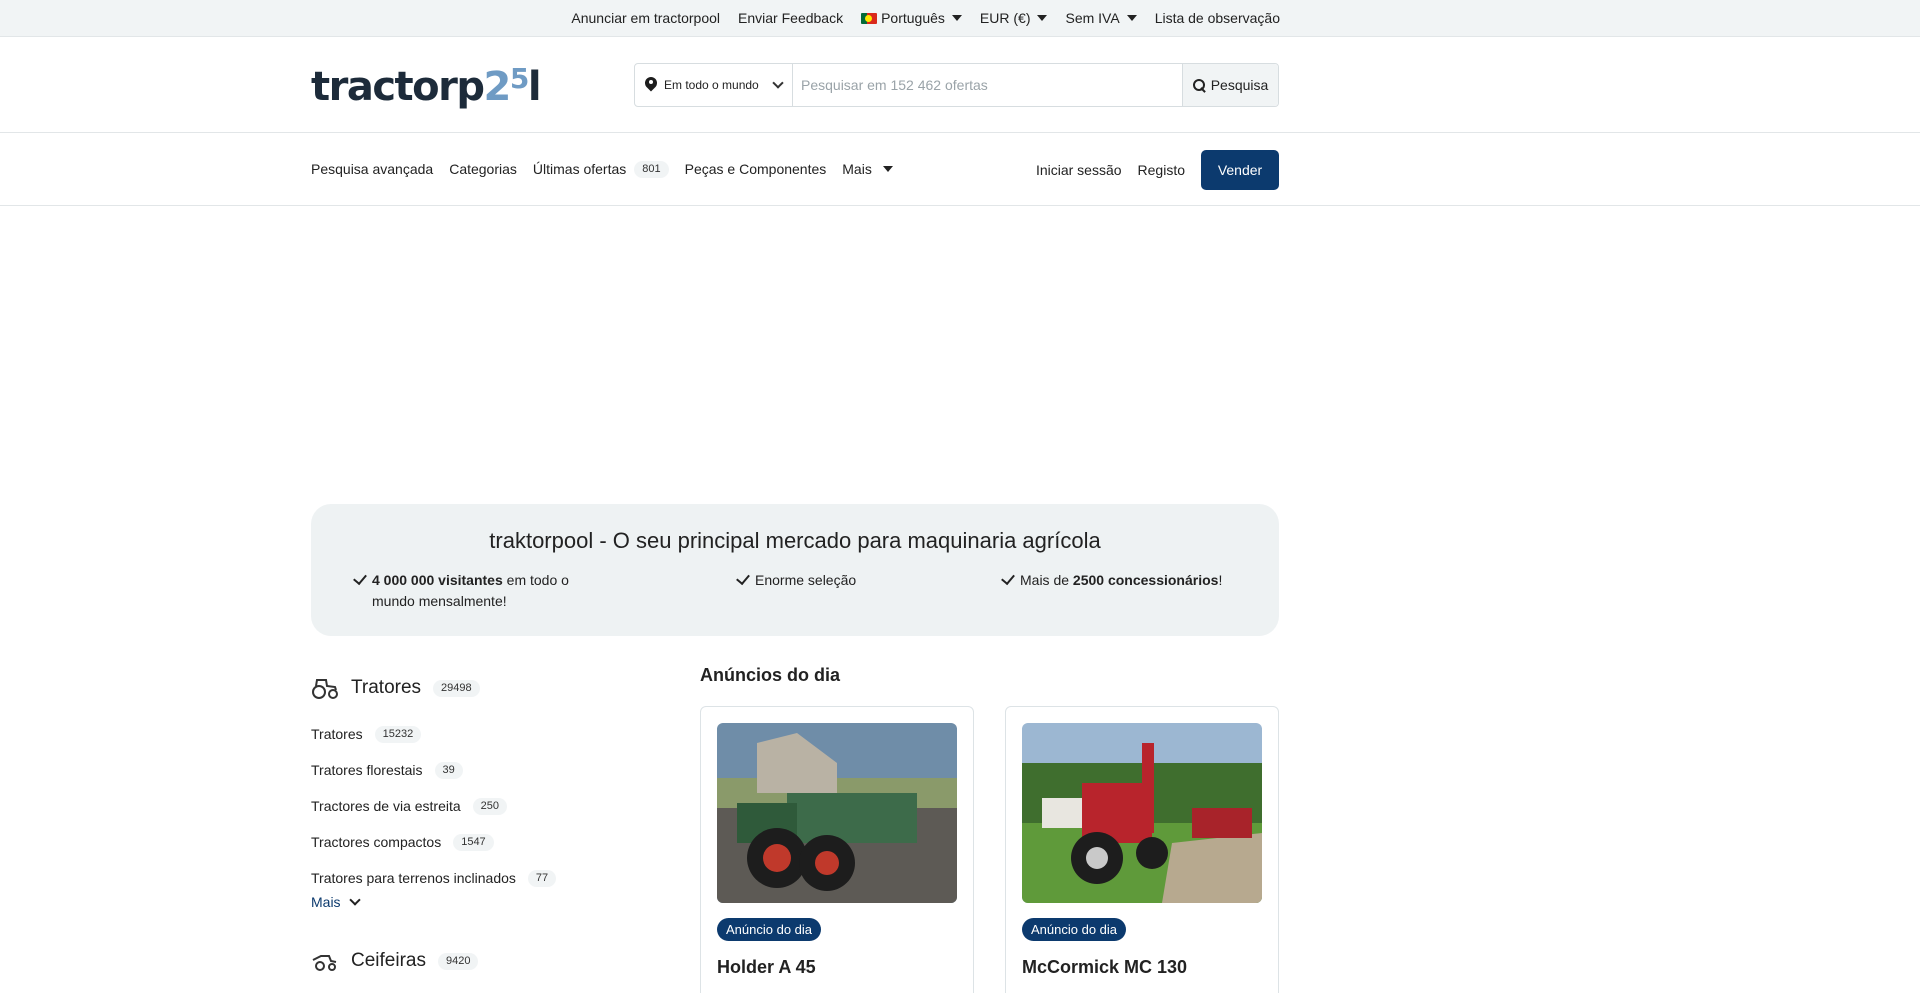  What do you see at coordinates (1005, 18) in the screenshot?
I see `currency-label: EUR (€)` at bounding box center [1005, 18].